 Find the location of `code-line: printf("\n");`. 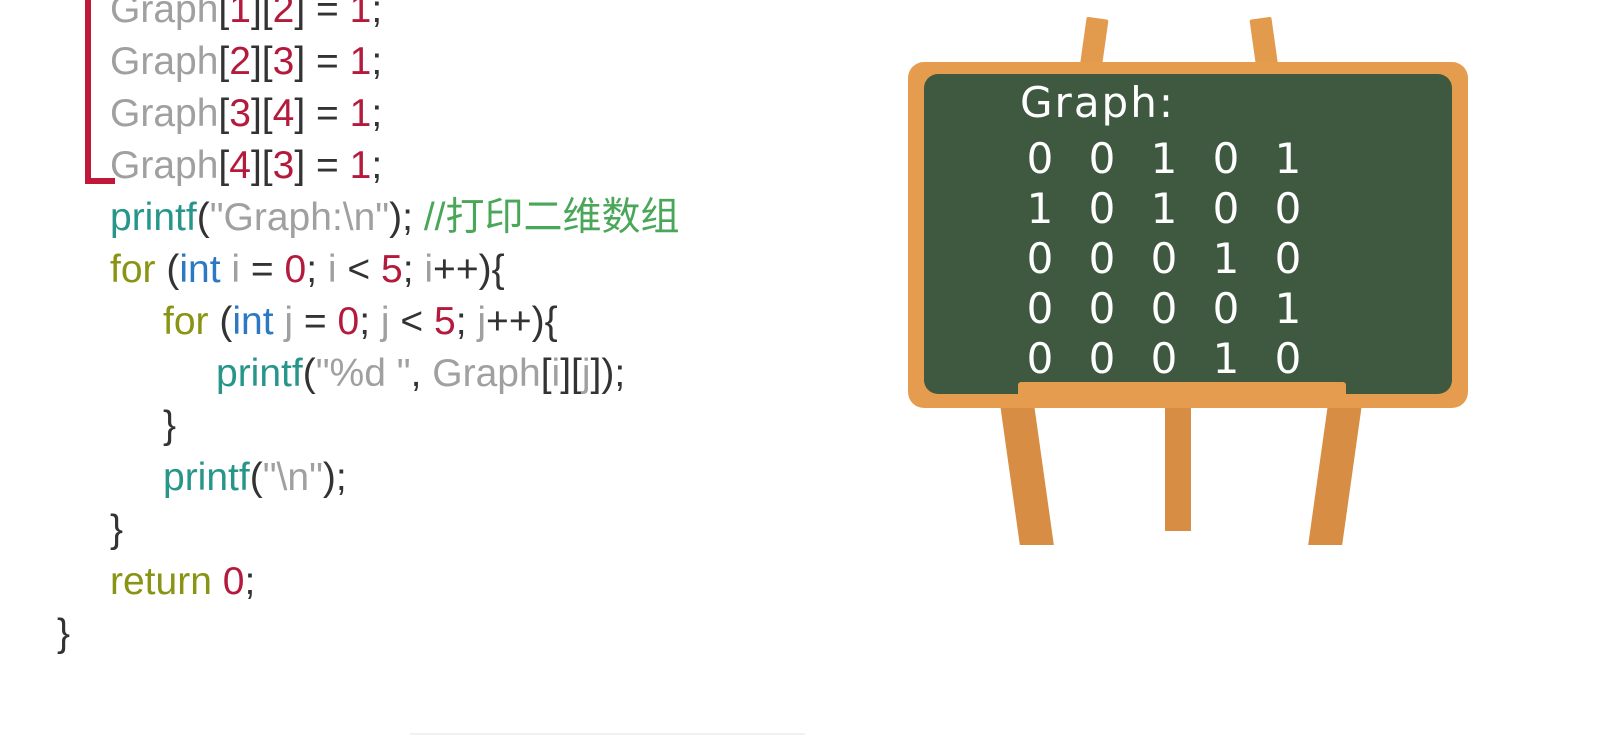

code-line: printf("\n"); is located at coordinates (255, 478).